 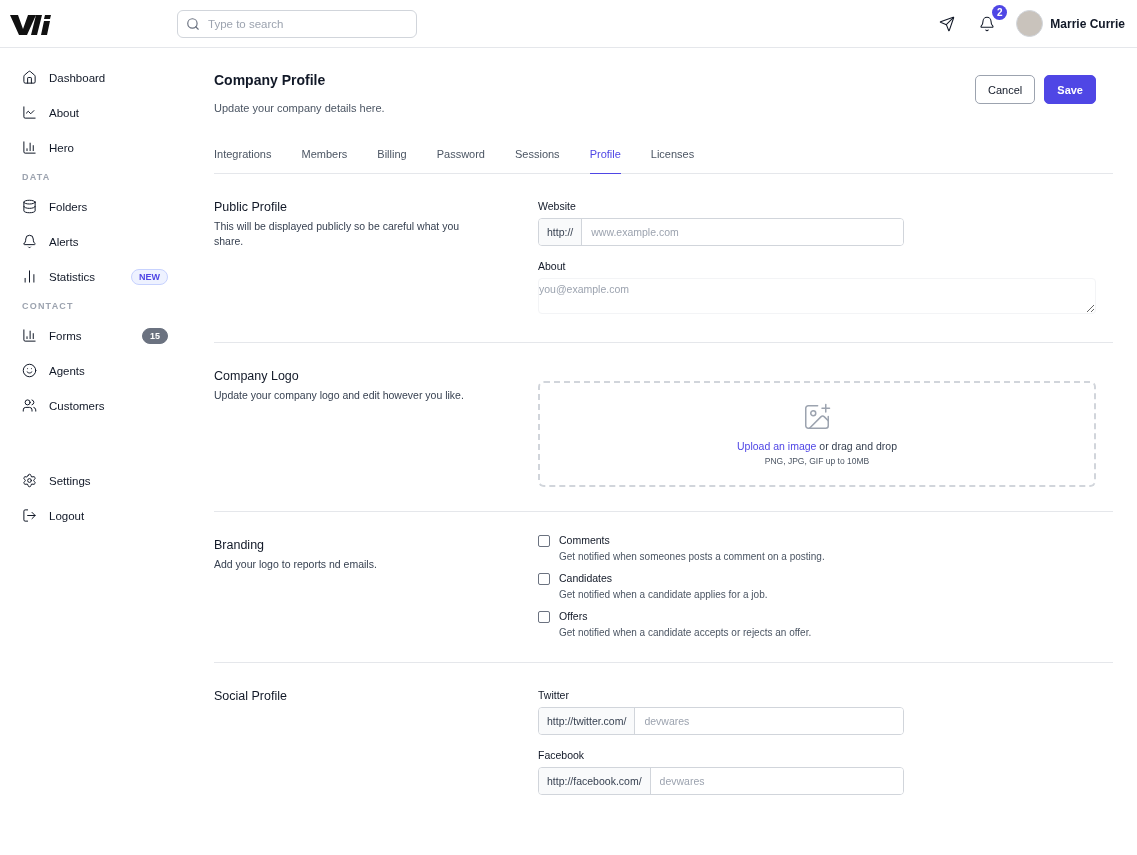 What do you see at coordinates (721, 721) in the screenshot?
I see `input-field: http://twitter.com/ devwares` at bounding box center [721, 721].